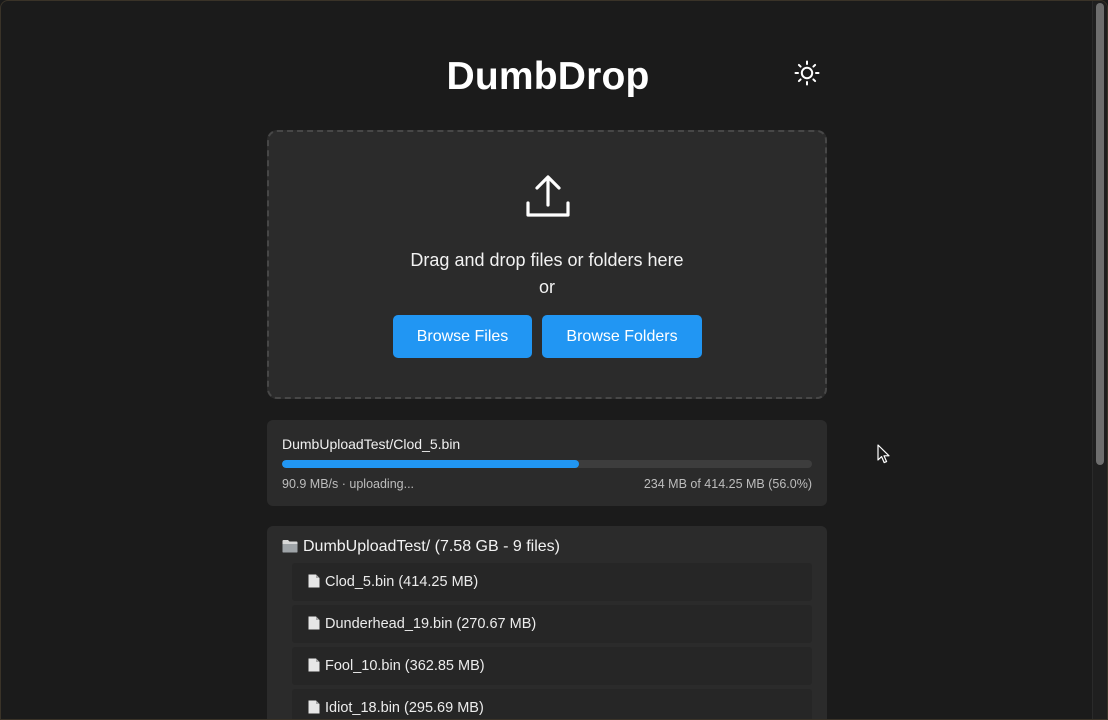  What do you see at coordinates (552, 704) in the screenshot?
I see `file-list-item: Idiot_18.bin (295.69 MB)` at bounding box center [552, 704].